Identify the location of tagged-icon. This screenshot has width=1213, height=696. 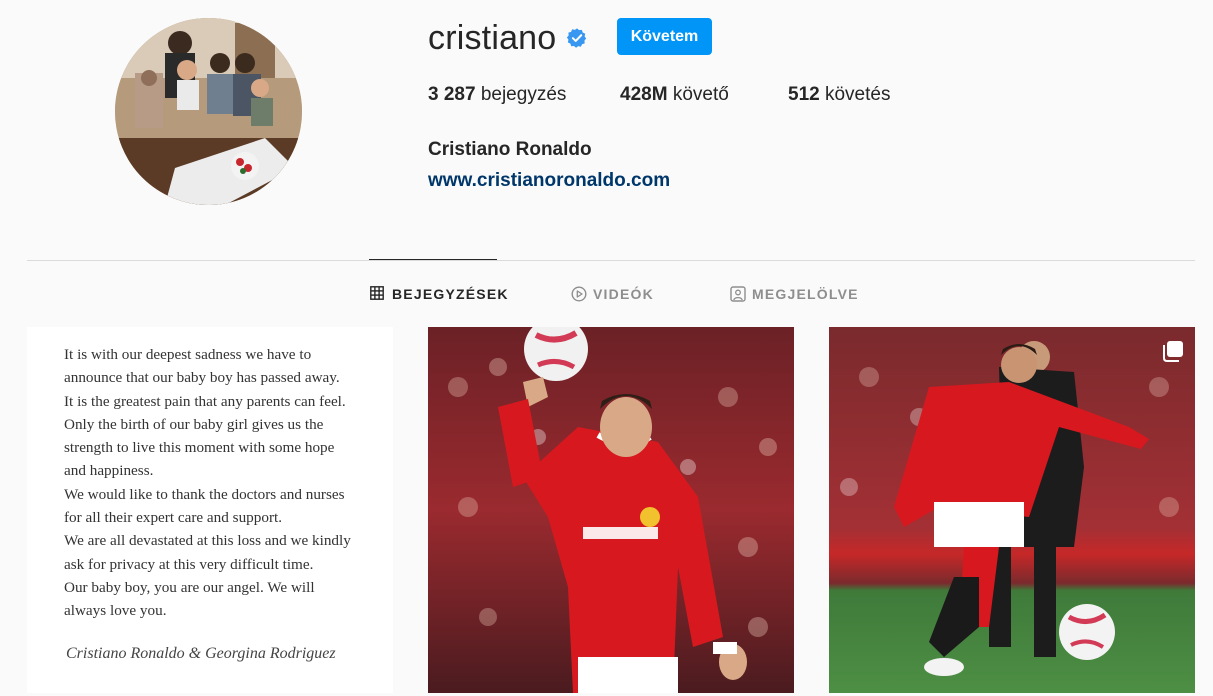
(738, 294).